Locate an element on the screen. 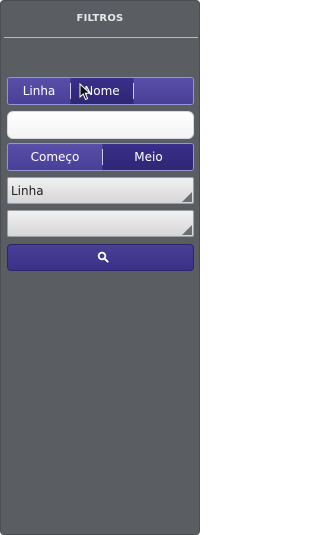 Image resolution: width=320 pixels, height=535 pixels. search-button is located at coordinates (100, 257).